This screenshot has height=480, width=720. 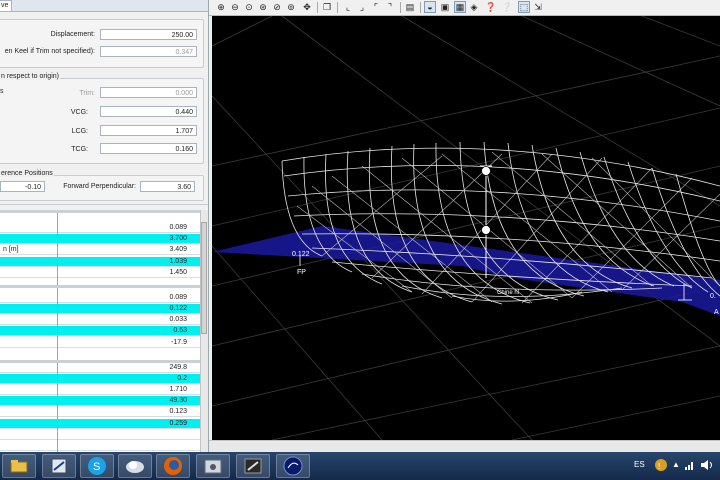 What do you see at coordinates (221, 7) in the screenshot?
I see `zoom-in-icon: ⊕` at bounding box center [221, 7].